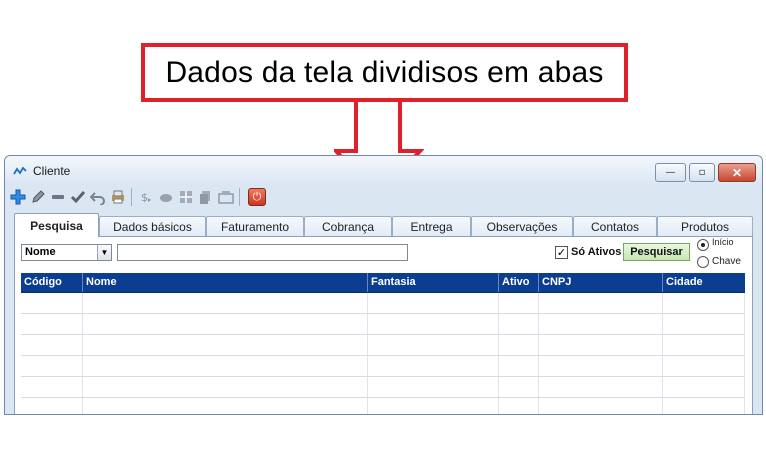  What do you see at coordinates (596, 252) in the screenshot?
I see `only-active-label: Só Ativos` at bounding box center [596, 252].